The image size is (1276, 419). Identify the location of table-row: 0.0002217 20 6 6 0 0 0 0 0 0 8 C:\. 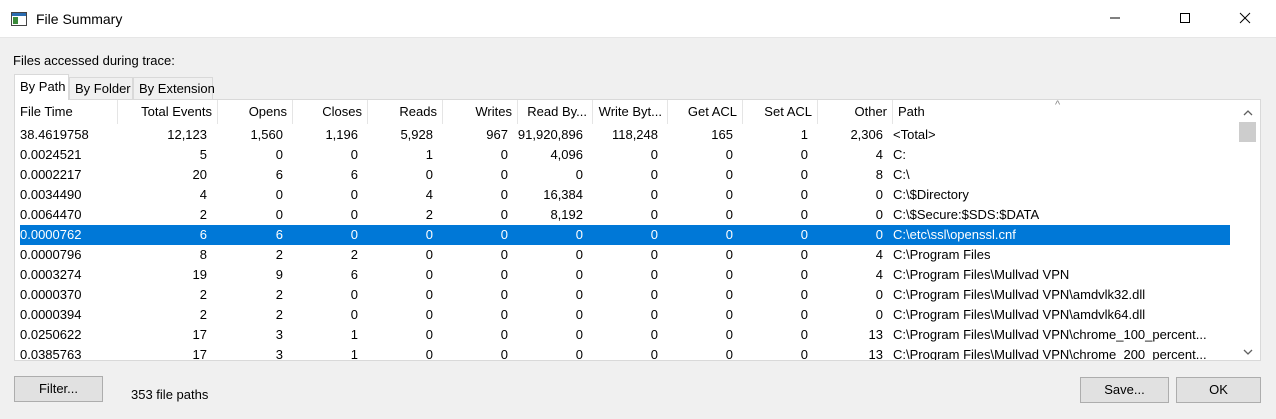
(625, 175).